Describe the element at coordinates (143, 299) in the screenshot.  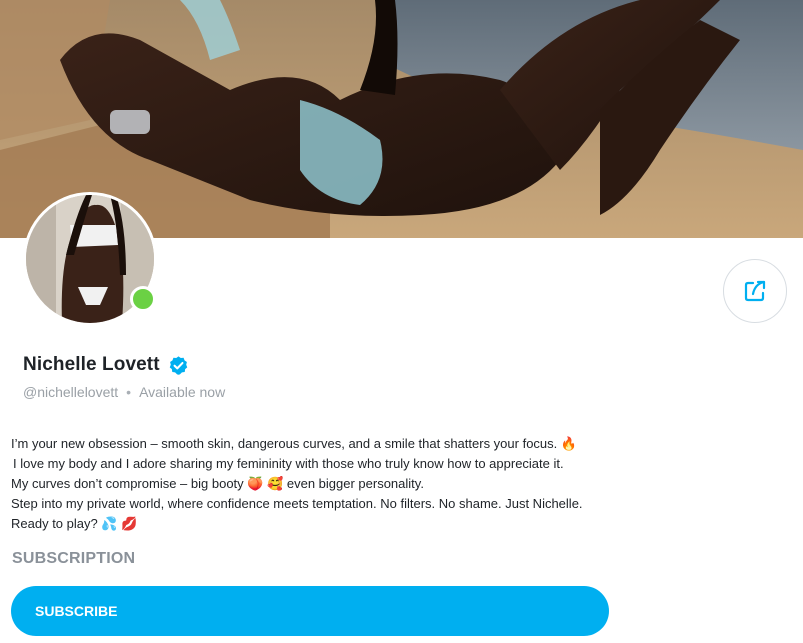
I see `online-status-dot` at that location.